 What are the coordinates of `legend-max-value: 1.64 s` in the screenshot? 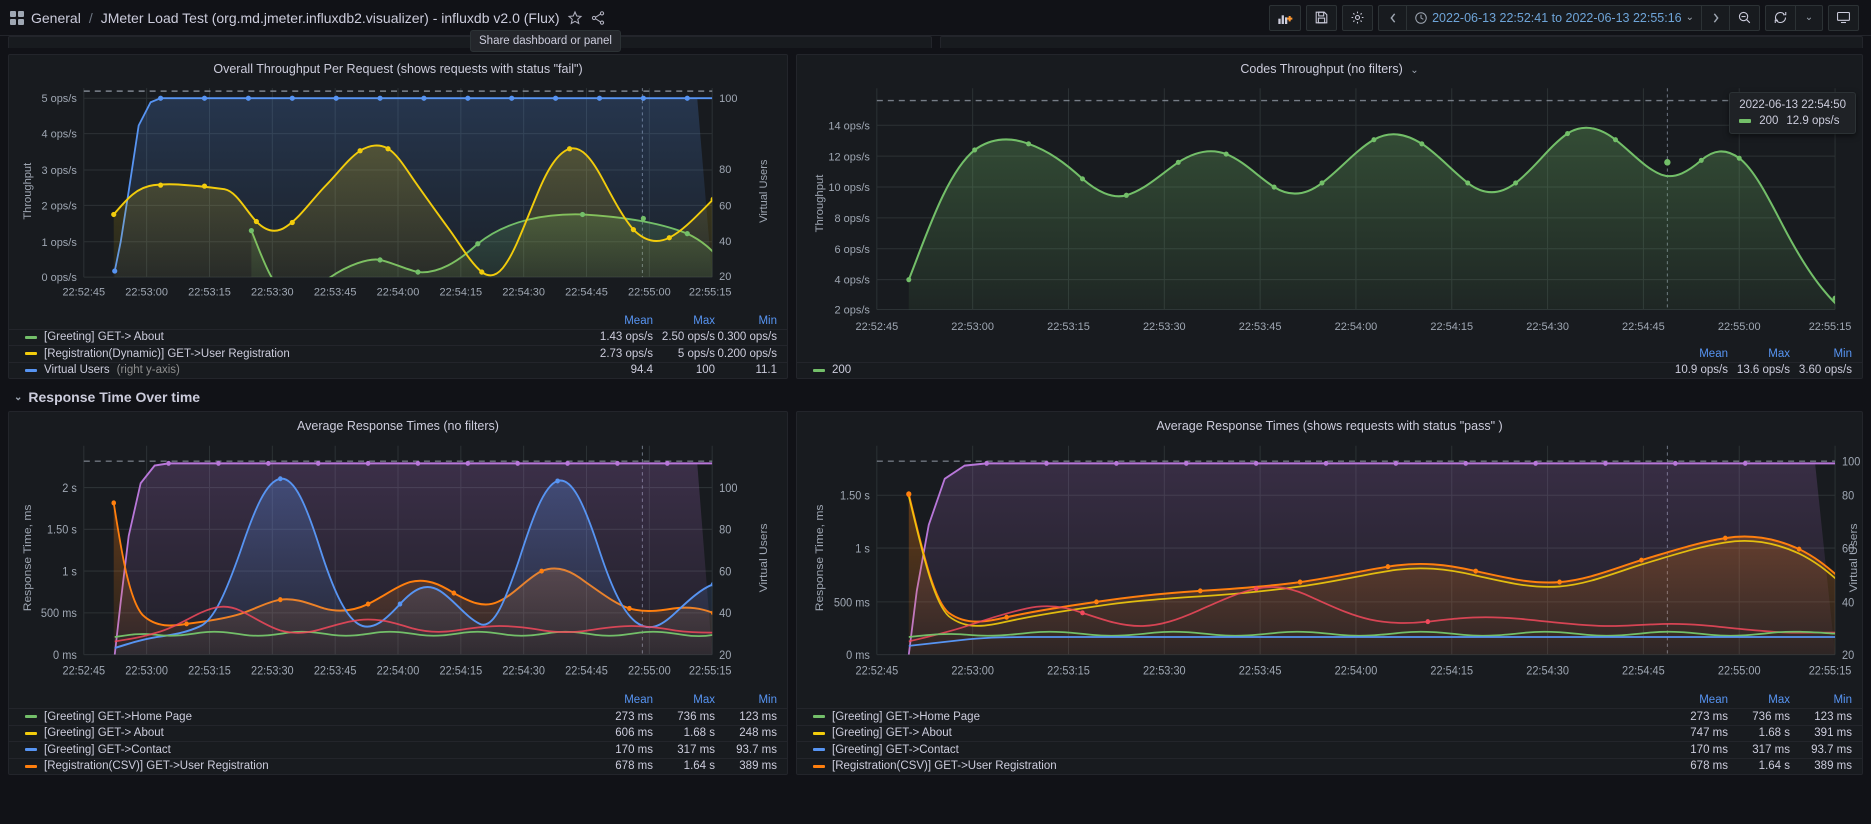 It's located at (1774, 766).